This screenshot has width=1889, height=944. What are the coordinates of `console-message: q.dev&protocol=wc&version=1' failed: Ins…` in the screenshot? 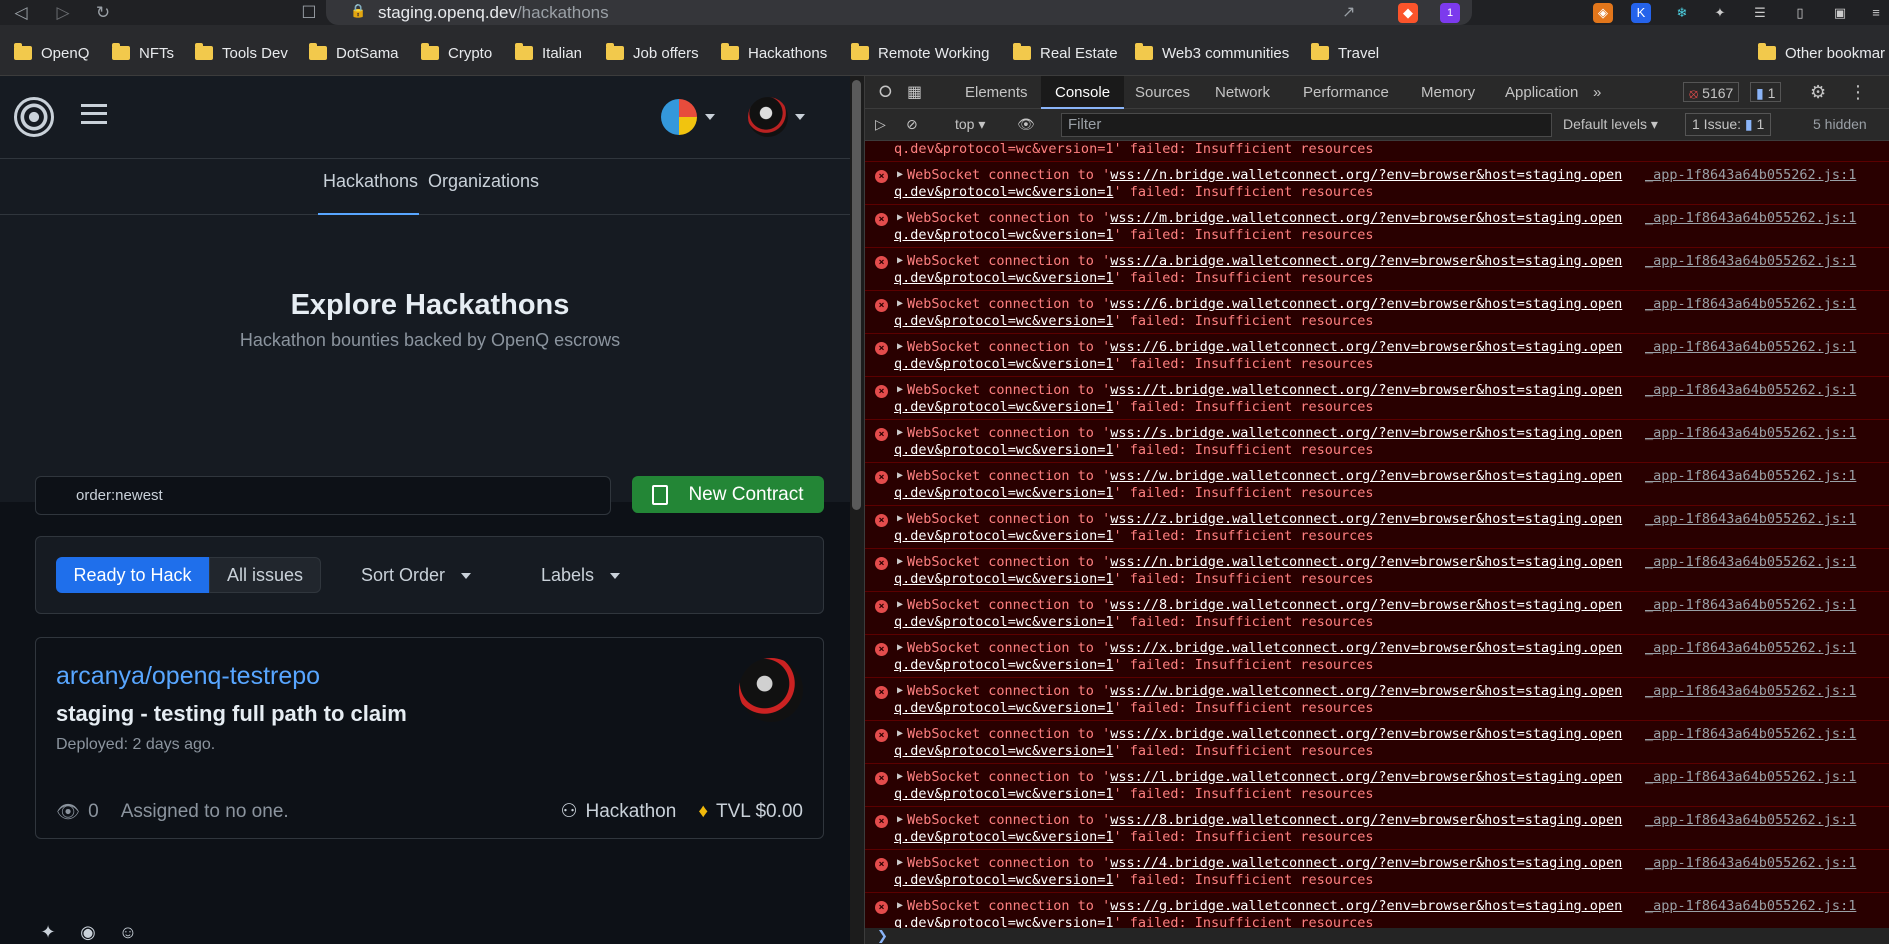 It's located at (1377, 151).